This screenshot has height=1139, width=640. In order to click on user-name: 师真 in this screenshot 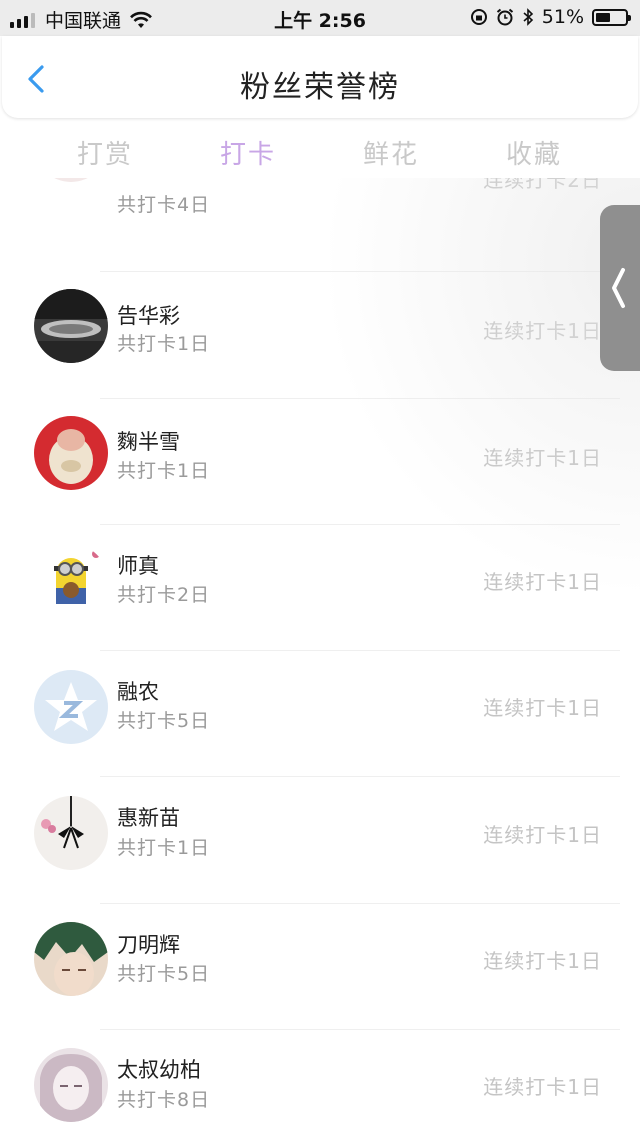, I will do `click(138, 566)`.